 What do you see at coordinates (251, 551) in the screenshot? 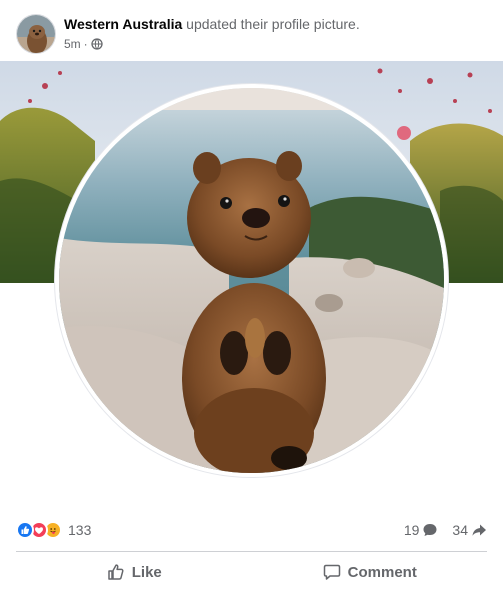
I see `actions-divider` at bounding box center [251, 551].